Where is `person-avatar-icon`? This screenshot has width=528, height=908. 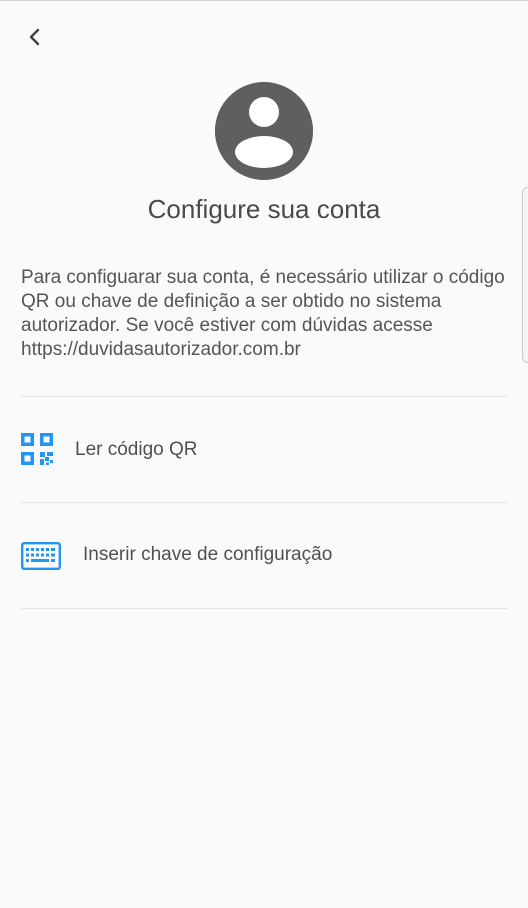
person-avatar-icon is located at coordinates (264, 131).